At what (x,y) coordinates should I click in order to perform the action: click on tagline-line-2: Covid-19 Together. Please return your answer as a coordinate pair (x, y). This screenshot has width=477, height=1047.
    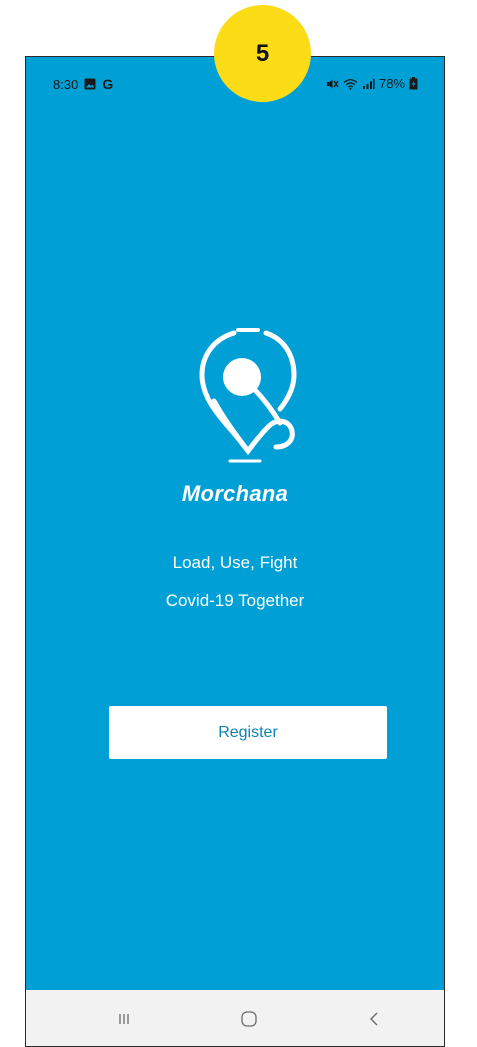
    Looking at the image, I should click on (235, 600).